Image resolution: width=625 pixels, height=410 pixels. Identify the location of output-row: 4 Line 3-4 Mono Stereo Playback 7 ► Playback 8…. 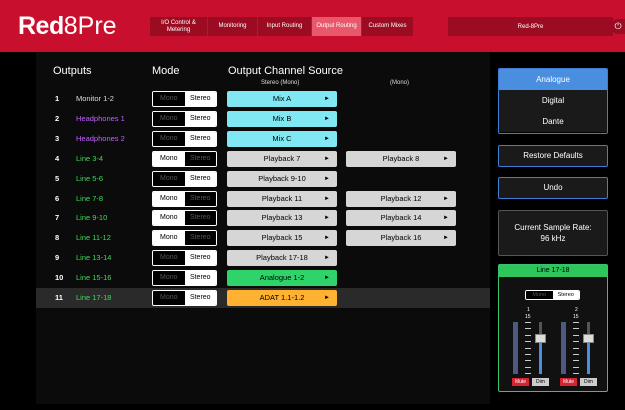
(263, 159).